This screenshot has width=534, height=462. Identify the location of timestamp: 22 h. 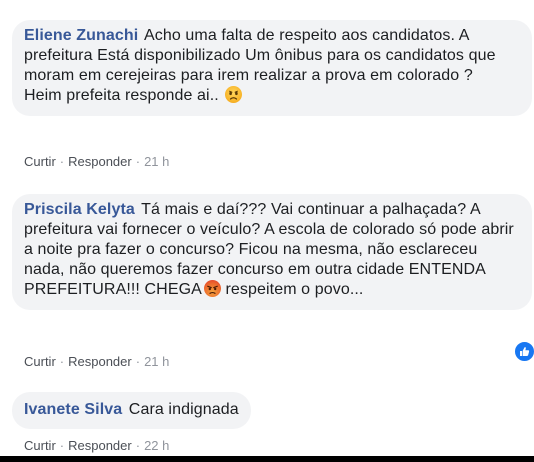
(156, 445).